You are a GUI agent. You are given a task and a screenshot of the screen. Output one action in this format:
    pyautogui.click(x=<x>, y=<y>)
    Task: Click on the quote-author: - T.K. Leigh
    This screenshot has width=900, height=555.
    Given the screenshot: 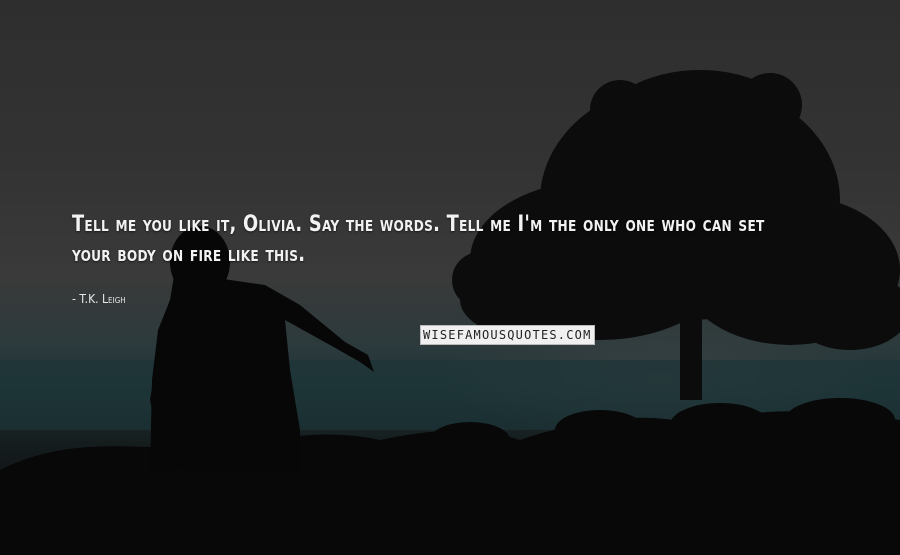 What is the action you would take?
    pyautogui.click(x=99, y=299)
    